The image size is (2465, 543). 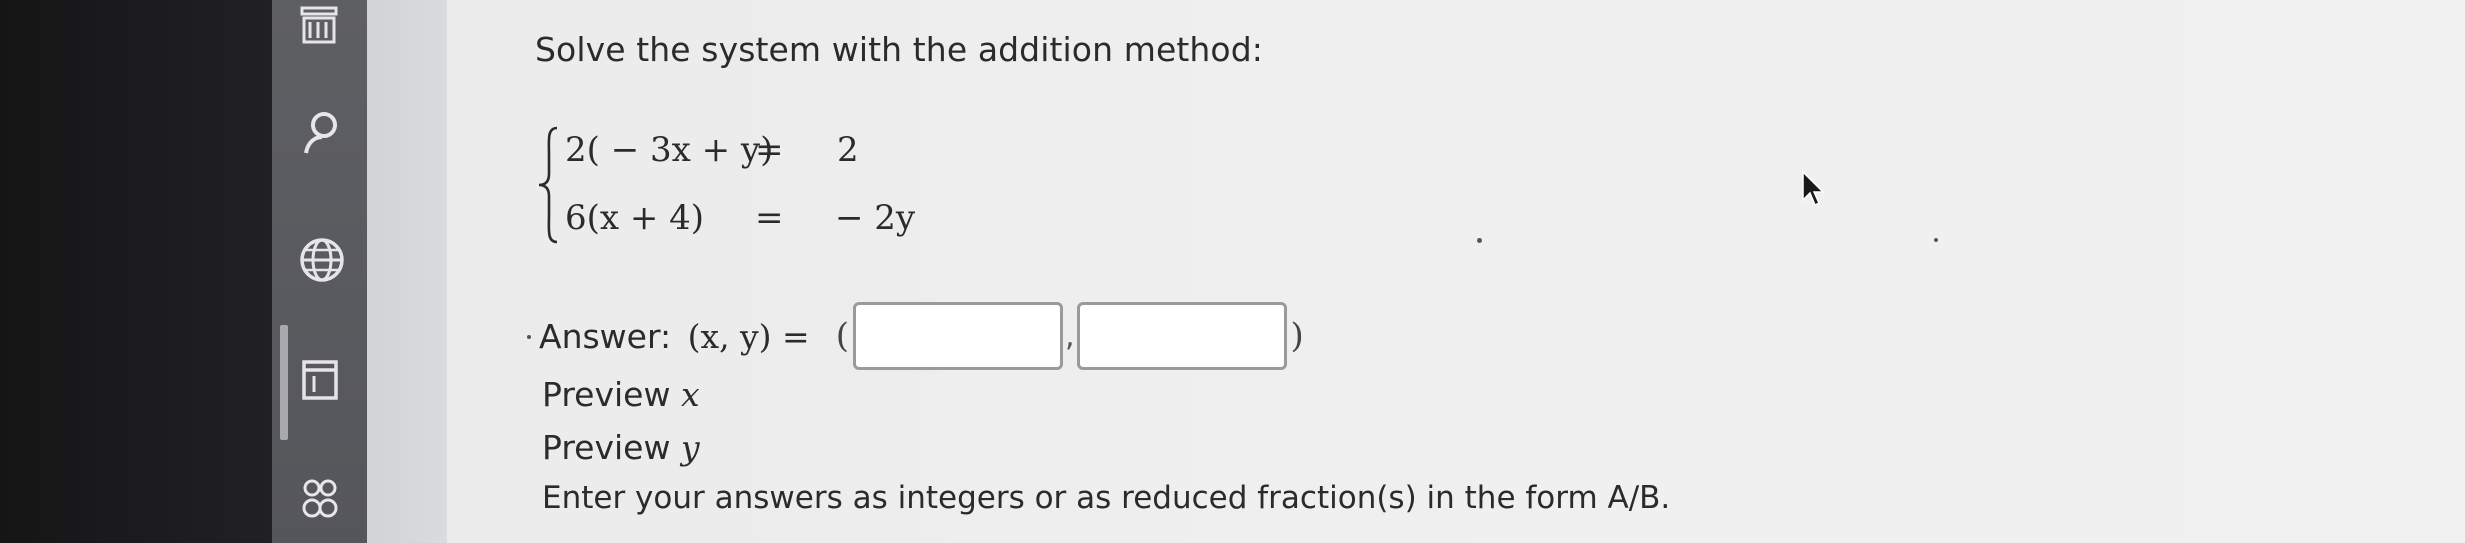 I want to click on mouse-pointer-icon, so click(x=1813, y=188).